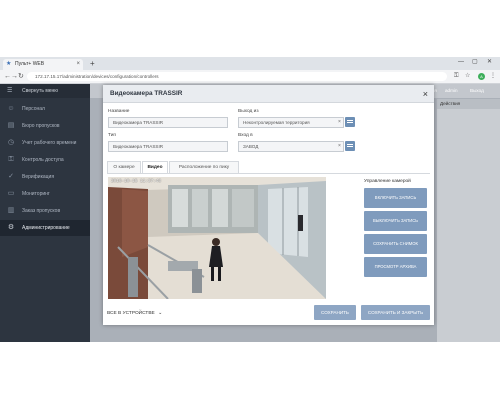  Describe the element at coordinates (131, 313) in the screenshot. I see `device-selector-label: ВСЕ В УСТРОЙСТВЕ` at that location.